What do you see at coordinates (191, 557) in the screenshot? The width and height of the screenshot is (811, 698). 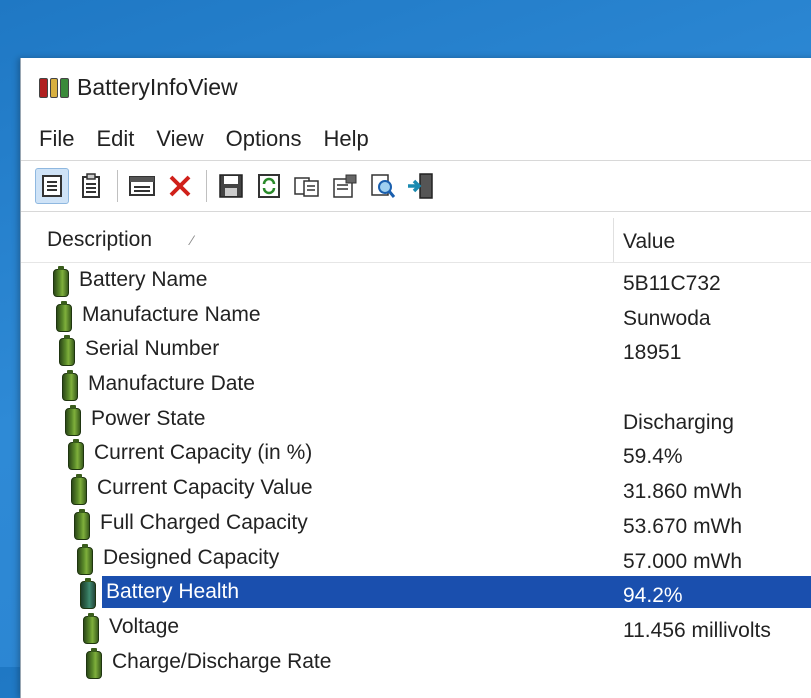 I see `row-label: Designed Capacity` at bounding box center [191, 557].